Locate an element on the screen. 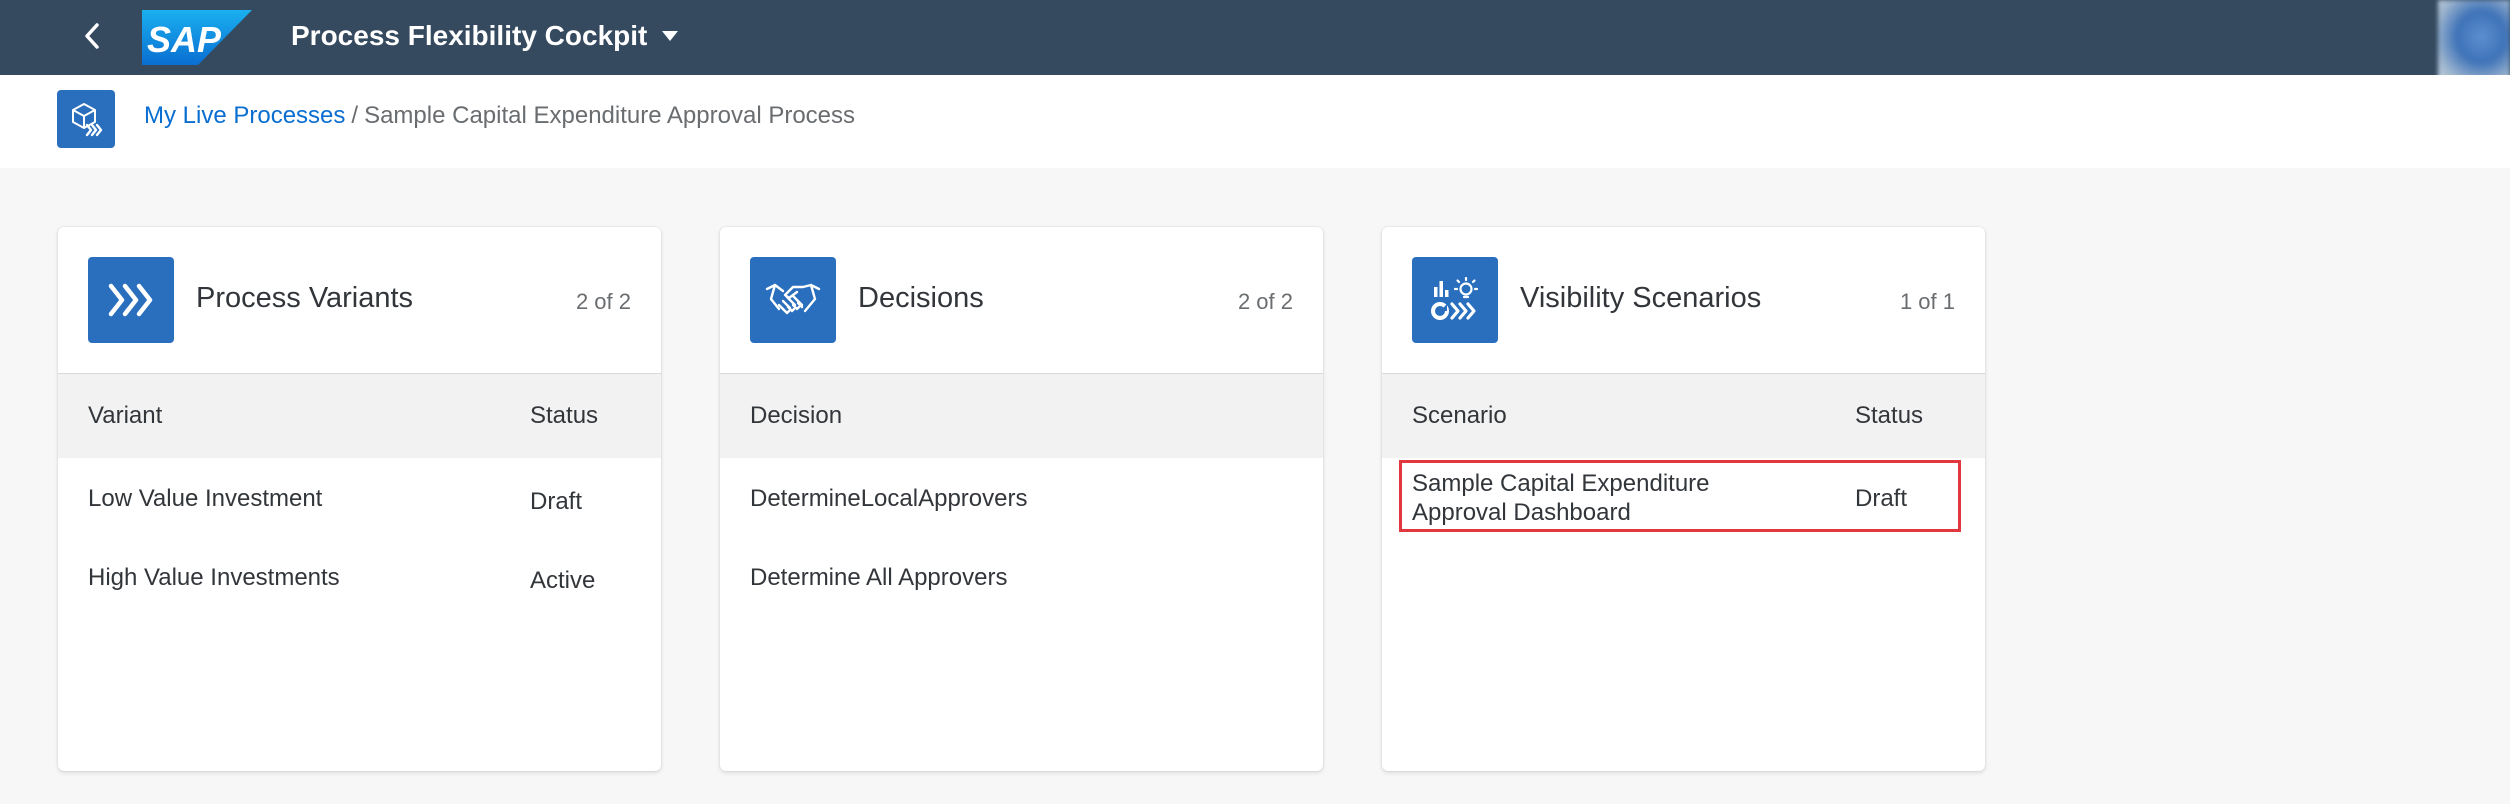 The width and height of the screenshot is (2510, 804). decision-name: Determine All Approvers is located at coordinates (879, 577).